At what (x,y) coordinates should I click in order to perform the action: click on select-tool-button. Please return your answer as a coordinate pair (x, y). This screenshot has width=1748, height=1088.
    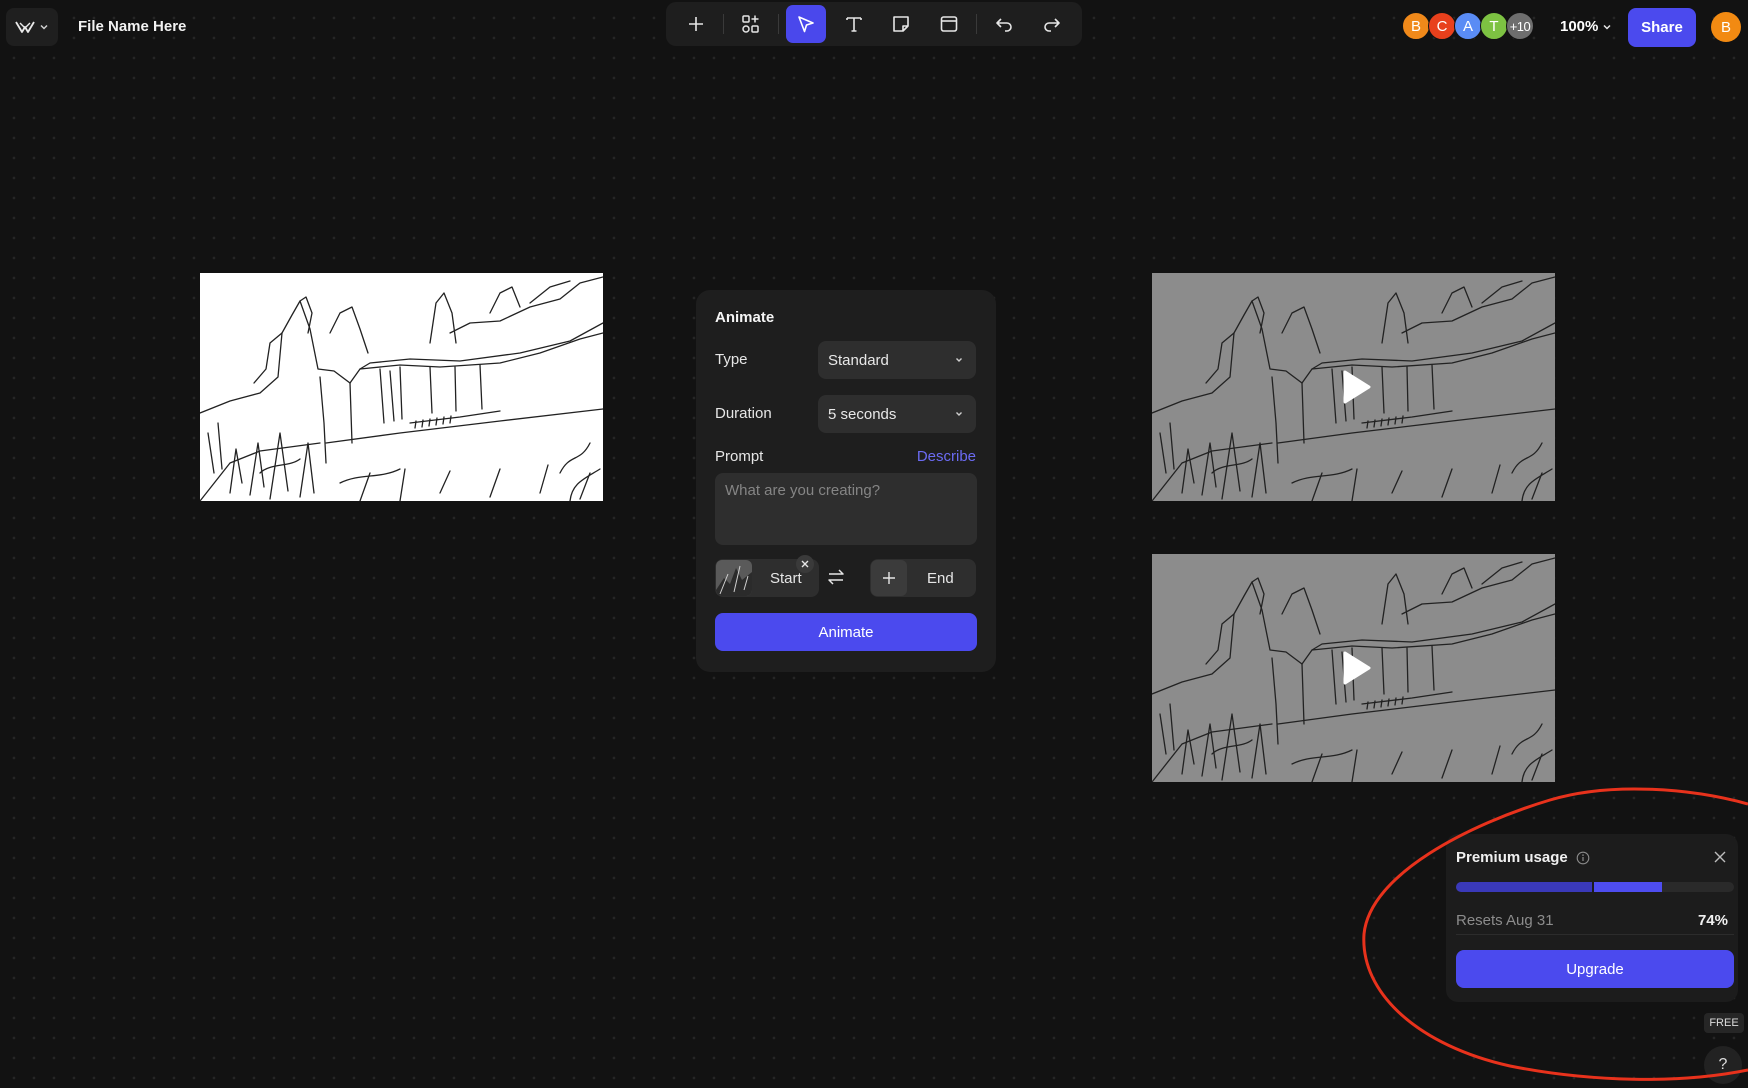
    Looking at the image, I should click on (805, 24).